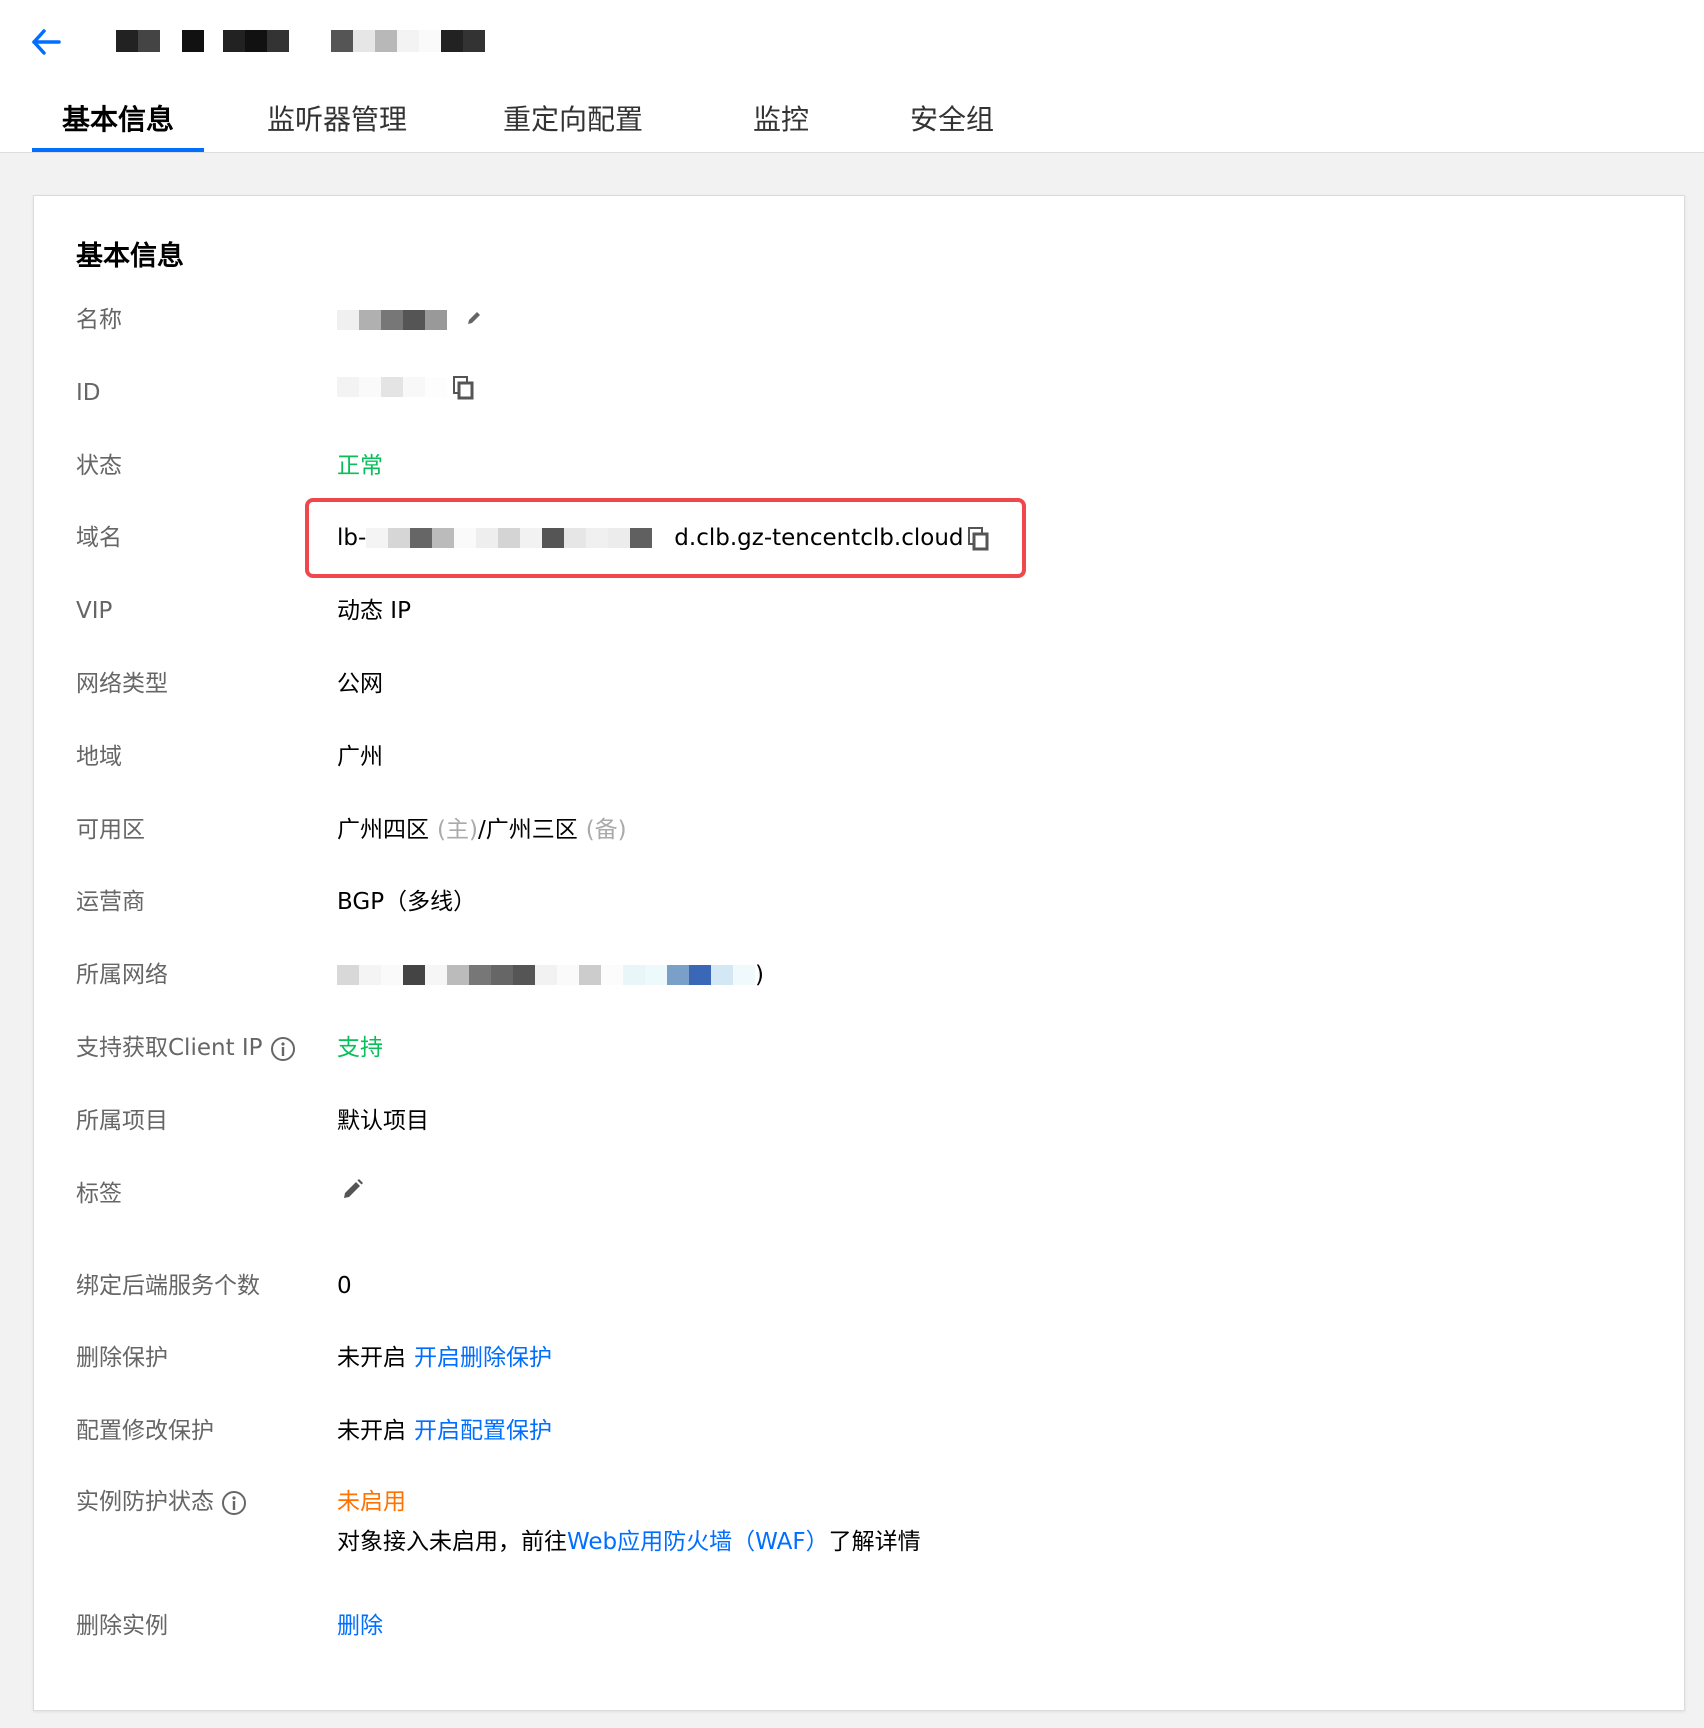 The height and width of the screenshot is (1728, 1704). Describe the element at coordinates (130, 256) in the screenshot. I see `card-title: 基本信息` at that location.